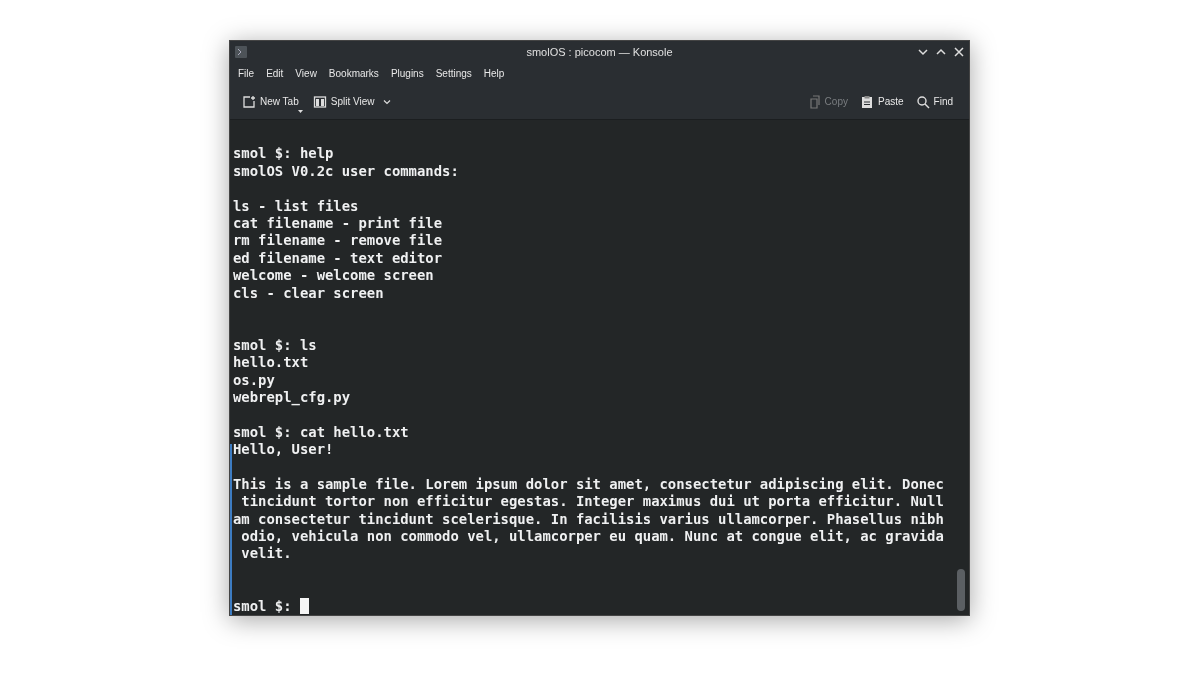 The height and width of the screenshot is (675, 1200). Describe the element at coordinates (353, 74) in the screenshot. I see `menu-item: Bookmarks` at that location.